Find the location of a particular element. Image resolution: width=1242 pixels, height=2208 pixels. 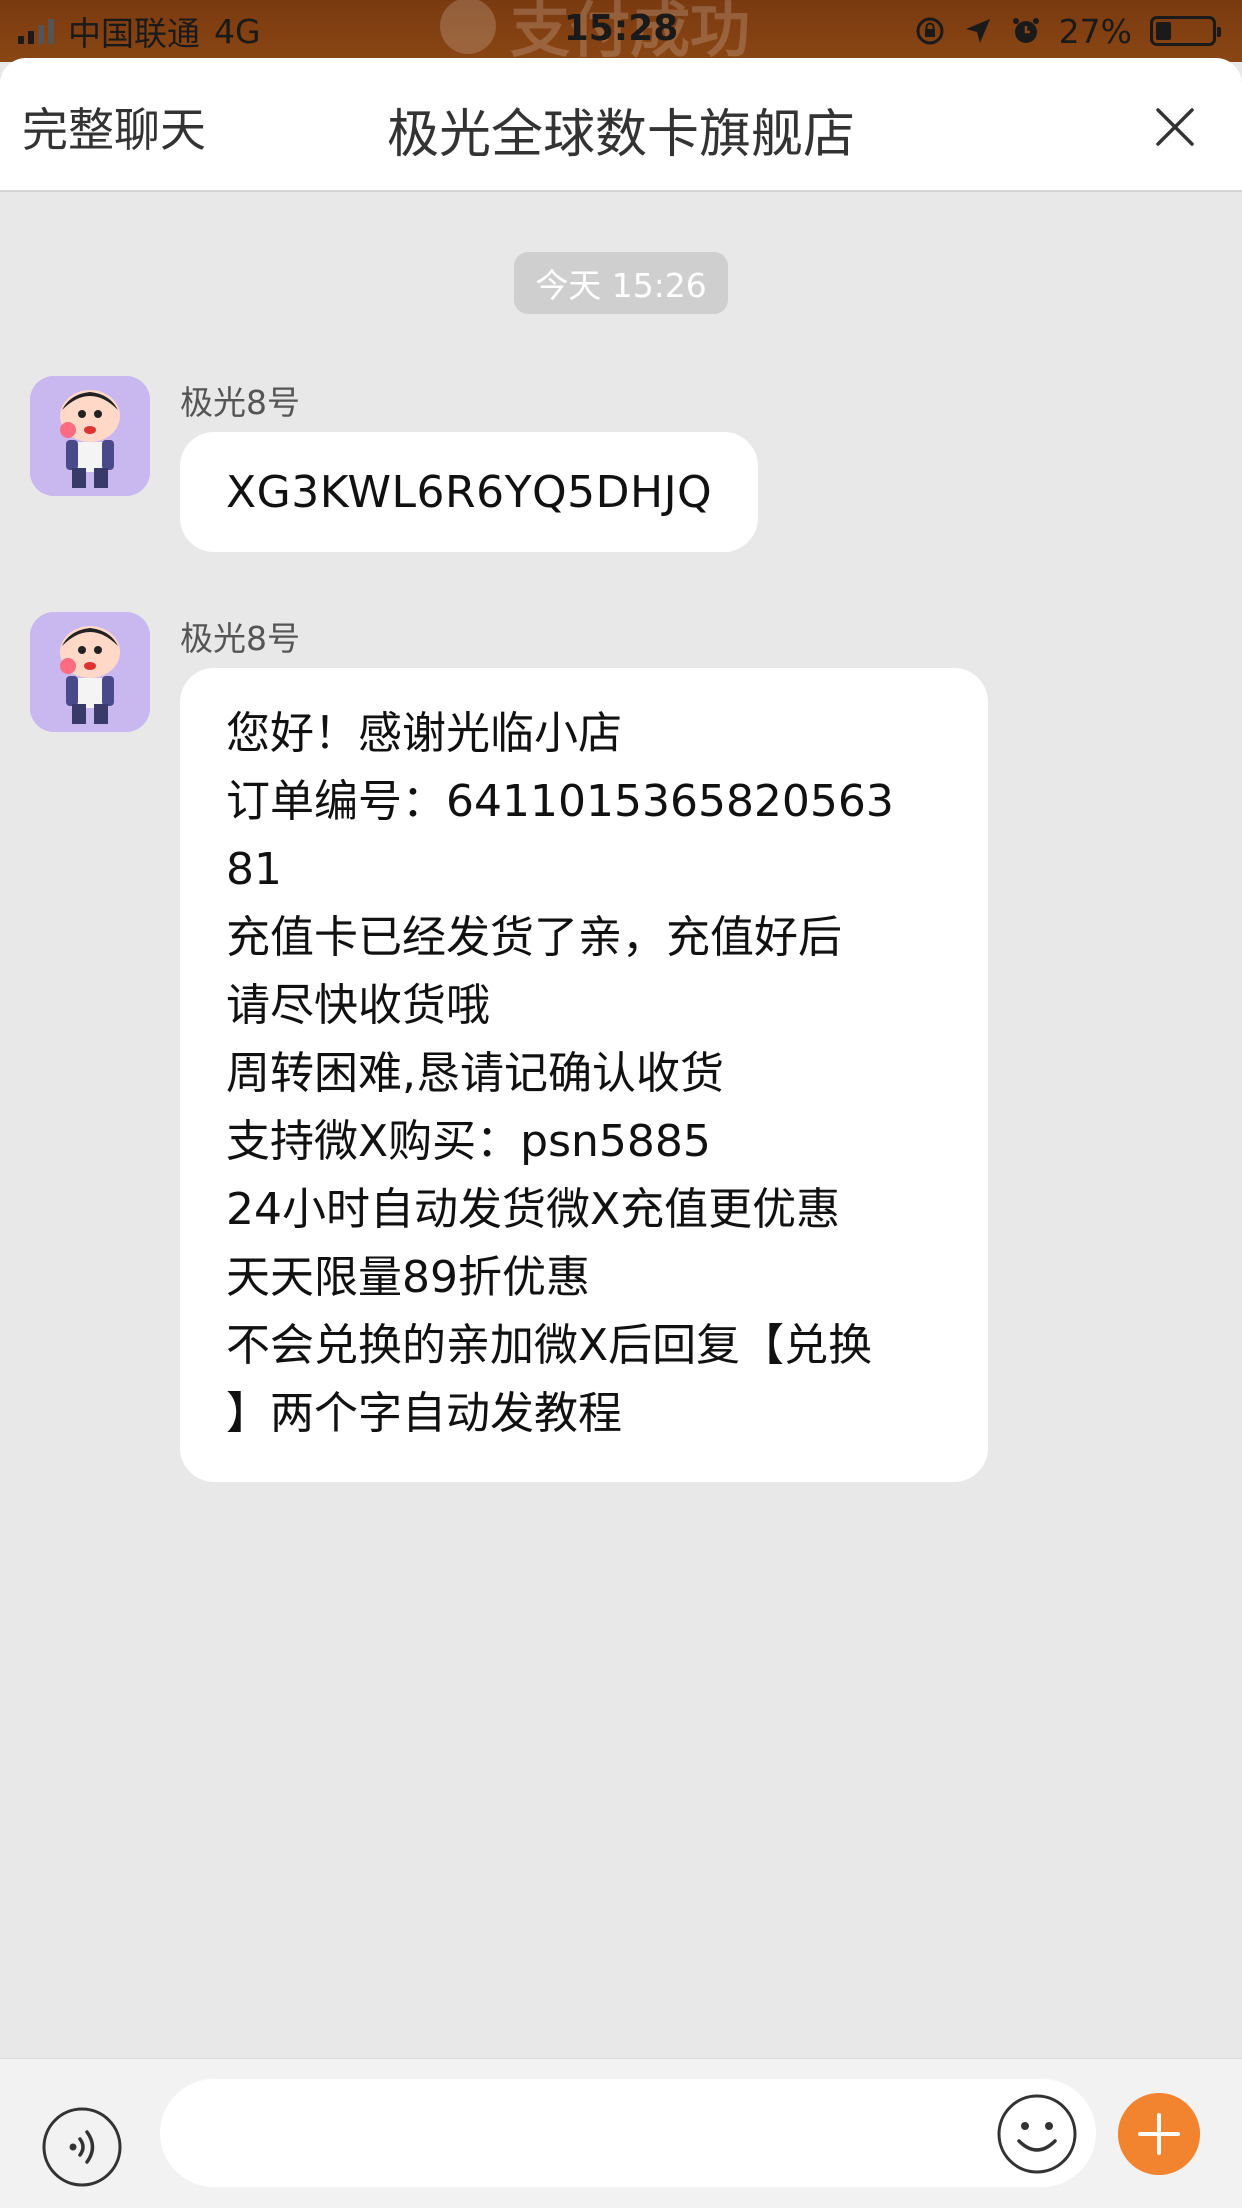

chat-header: 完整聊天 极光全球数卡旗舰店 is located at coordinates (621, 125).